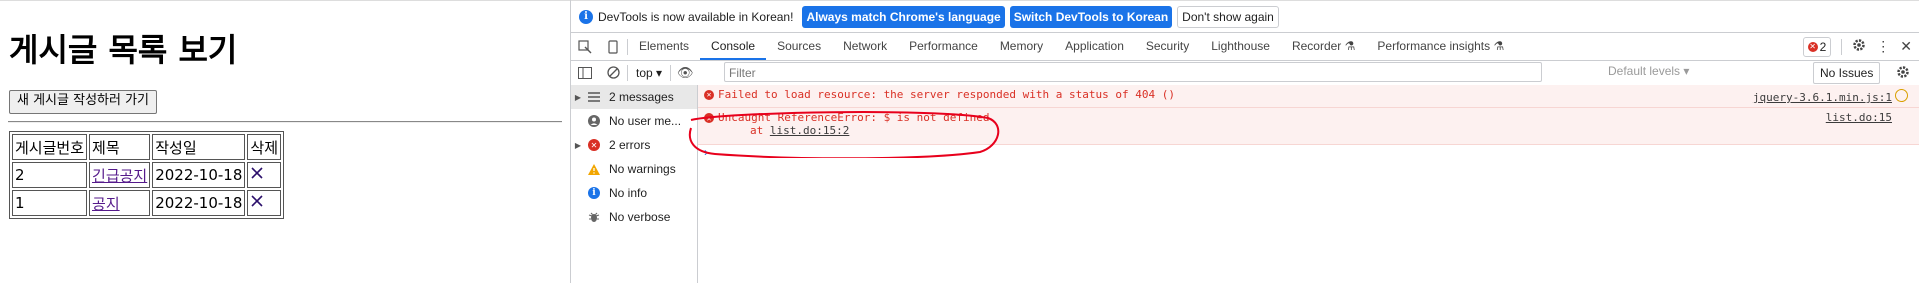 This screenshot has width=1919, height=283. Describe the element at coordinates (83, 102) in the screenshot. I see `new-post-button: 새 게시글 작성하러 가기` at that location.